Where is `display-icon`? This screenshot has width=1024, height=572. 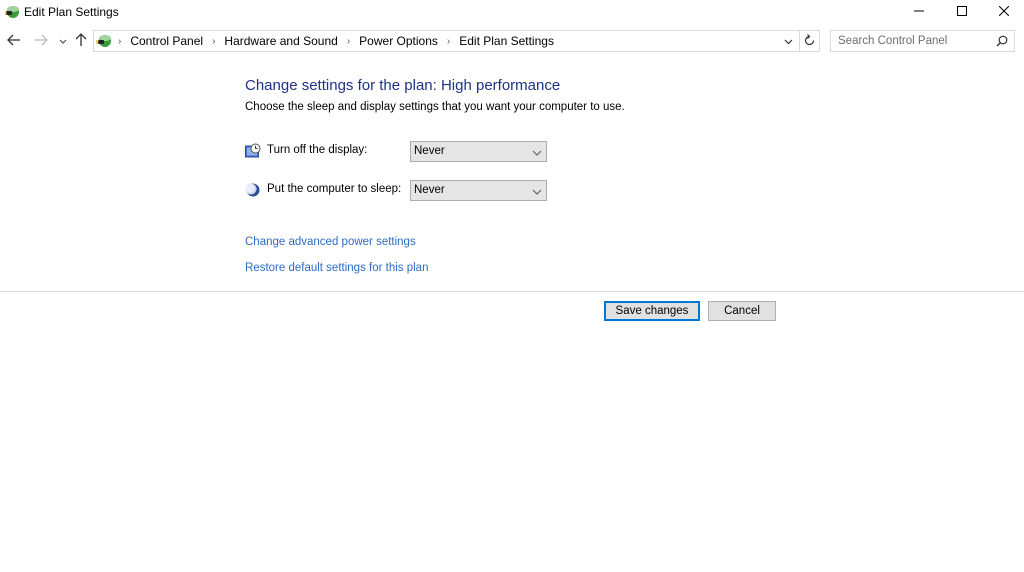
display-icon is located at coordinates (253, 151).